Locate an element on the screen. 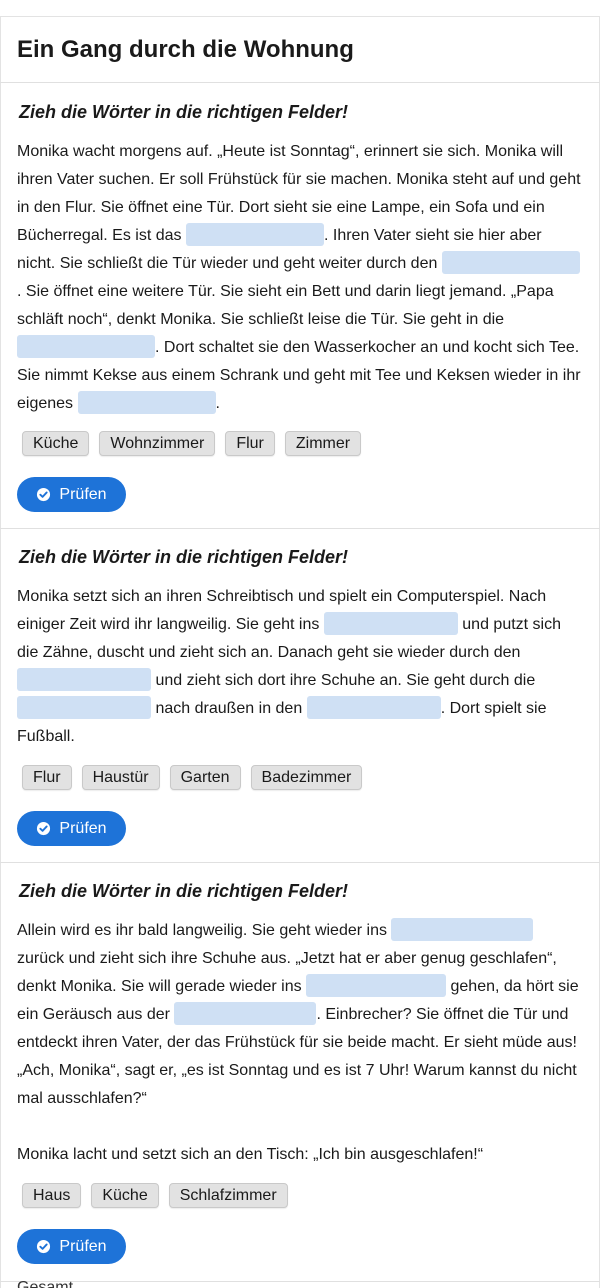 The height and width of the screenshot is (1288, 600). exercise-1-heading: Zieh die Wörter in die richtigen Felder! is located at coordinates (184, 112).